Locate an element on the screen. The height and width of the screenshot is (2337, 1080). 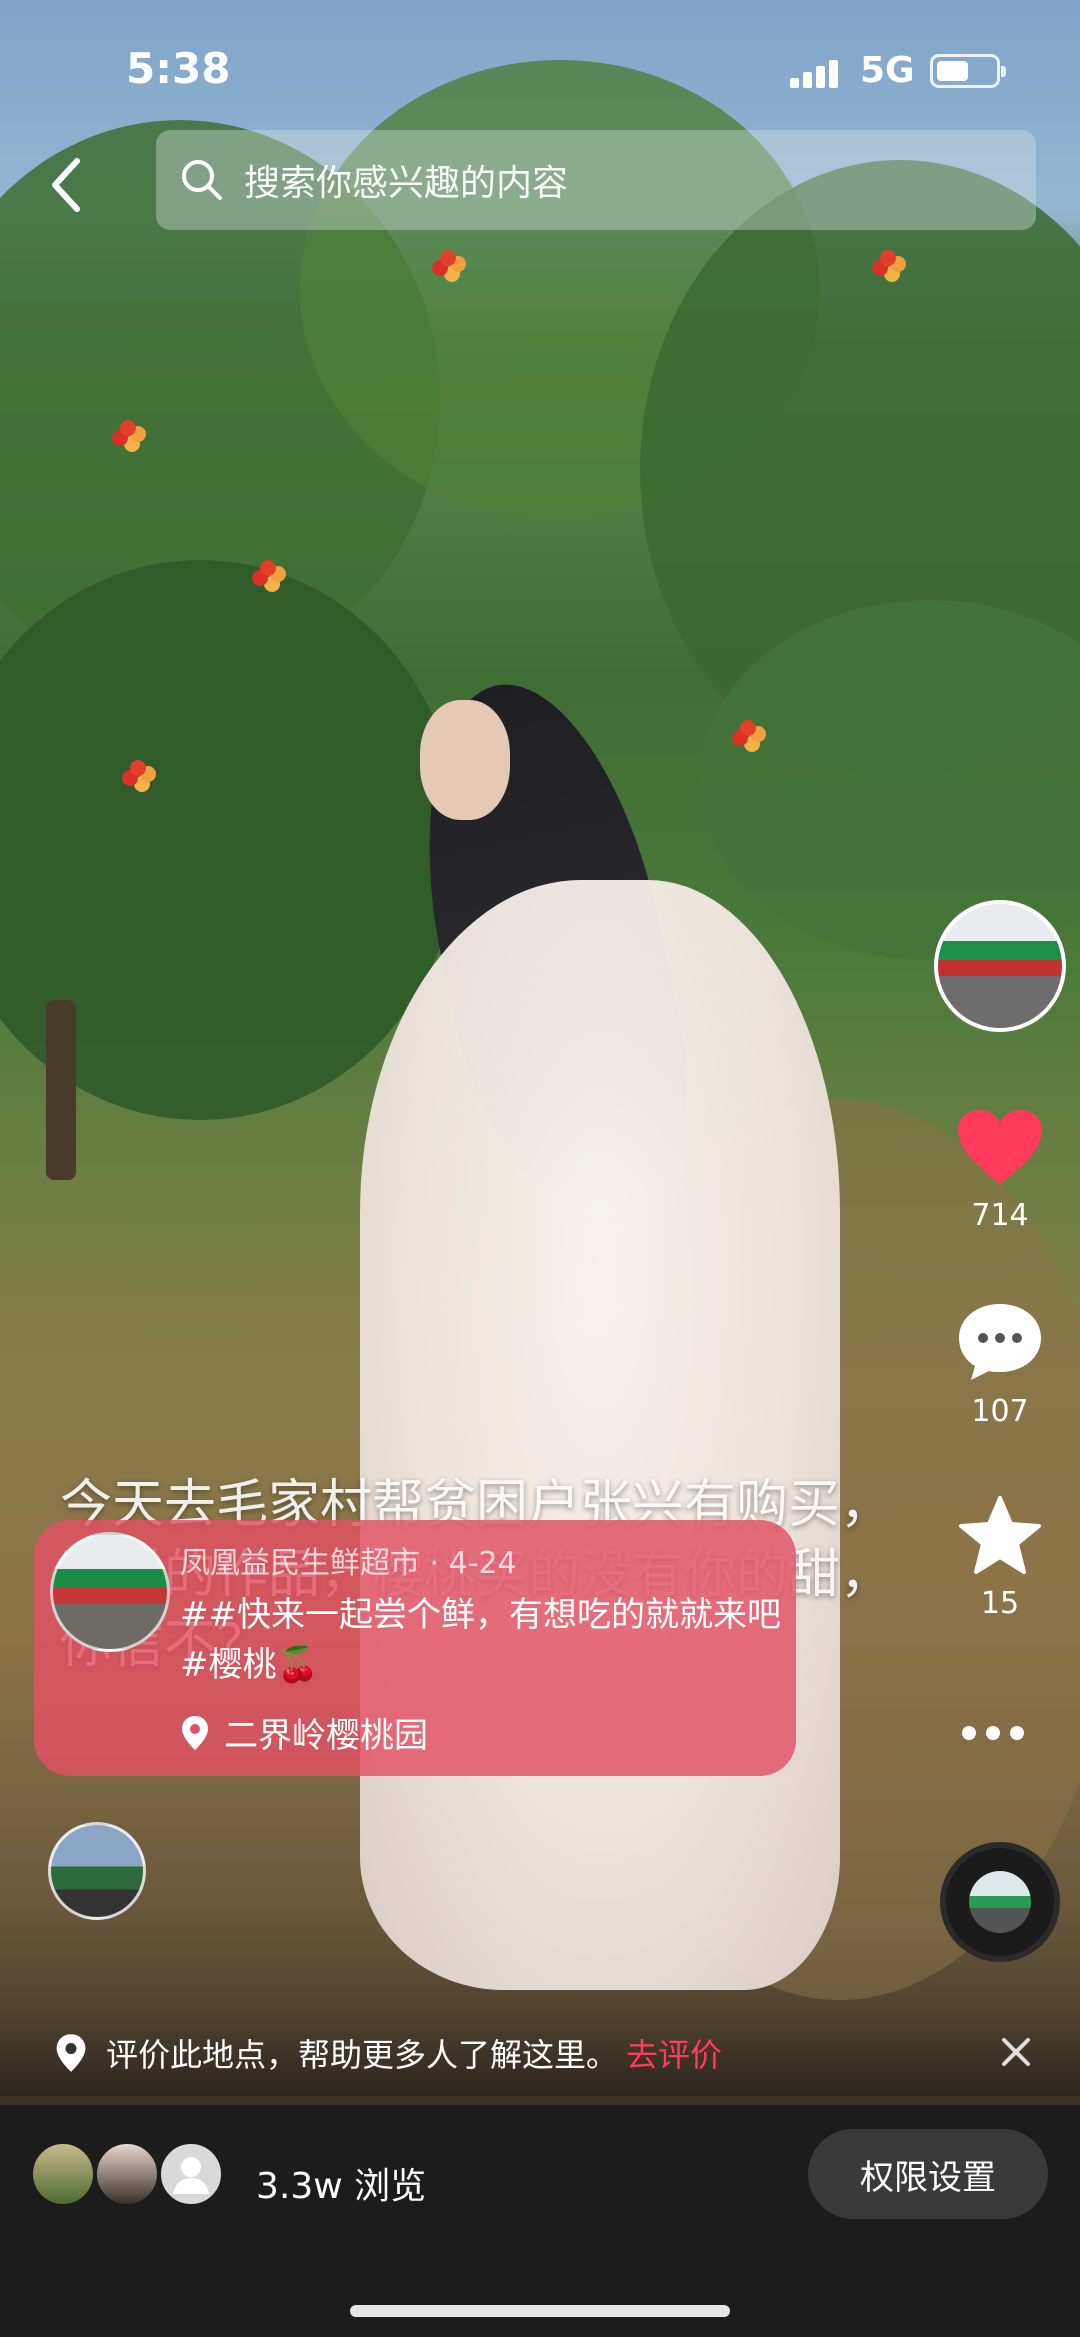
bottom-bar: 3.3w 浏览 权限设置 is located at coordinates (540, 2221).